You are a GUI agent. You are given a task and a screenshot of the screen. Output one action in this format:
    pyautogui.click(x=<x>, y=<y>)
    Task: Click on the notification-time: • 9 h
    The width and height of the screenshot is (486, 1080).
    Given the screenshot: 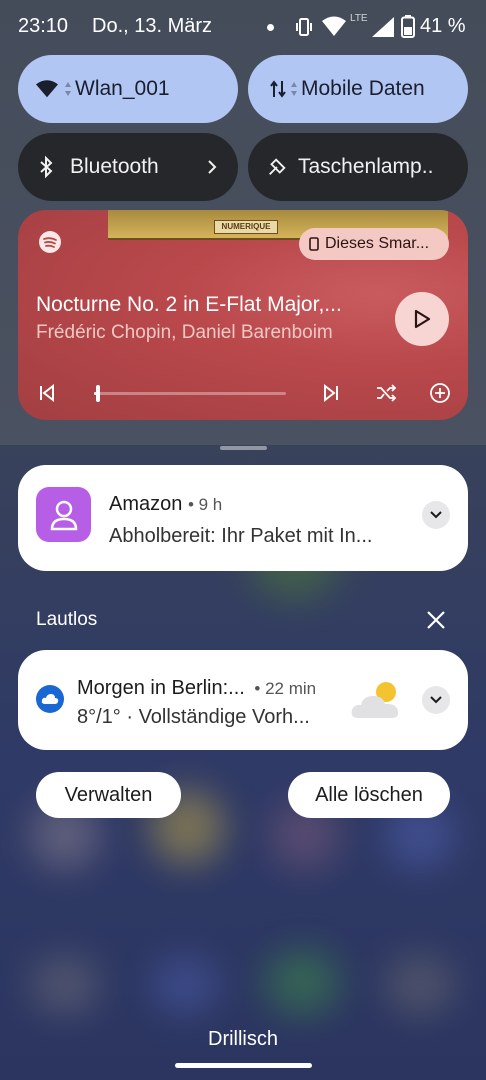 What is the action you would take?
    pyautogui.click(x=205, y=504)
    